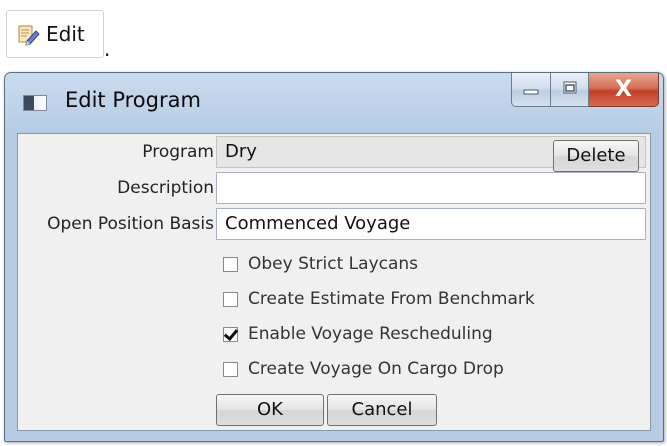 The height and width of the screenshot is (446, 667). Describe the element at coordinates (334, 101) in the screenshot. I see `title-bar: Edit Program X` at that location.